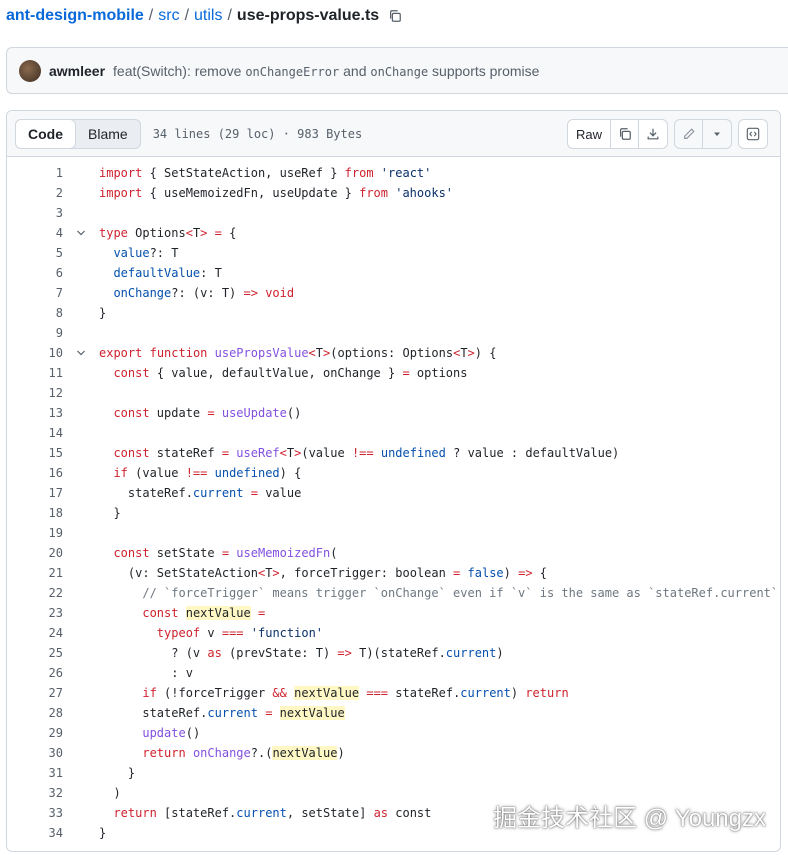 The image size is (788, 855). I want to click on line-number: 7, so click(35, 293).